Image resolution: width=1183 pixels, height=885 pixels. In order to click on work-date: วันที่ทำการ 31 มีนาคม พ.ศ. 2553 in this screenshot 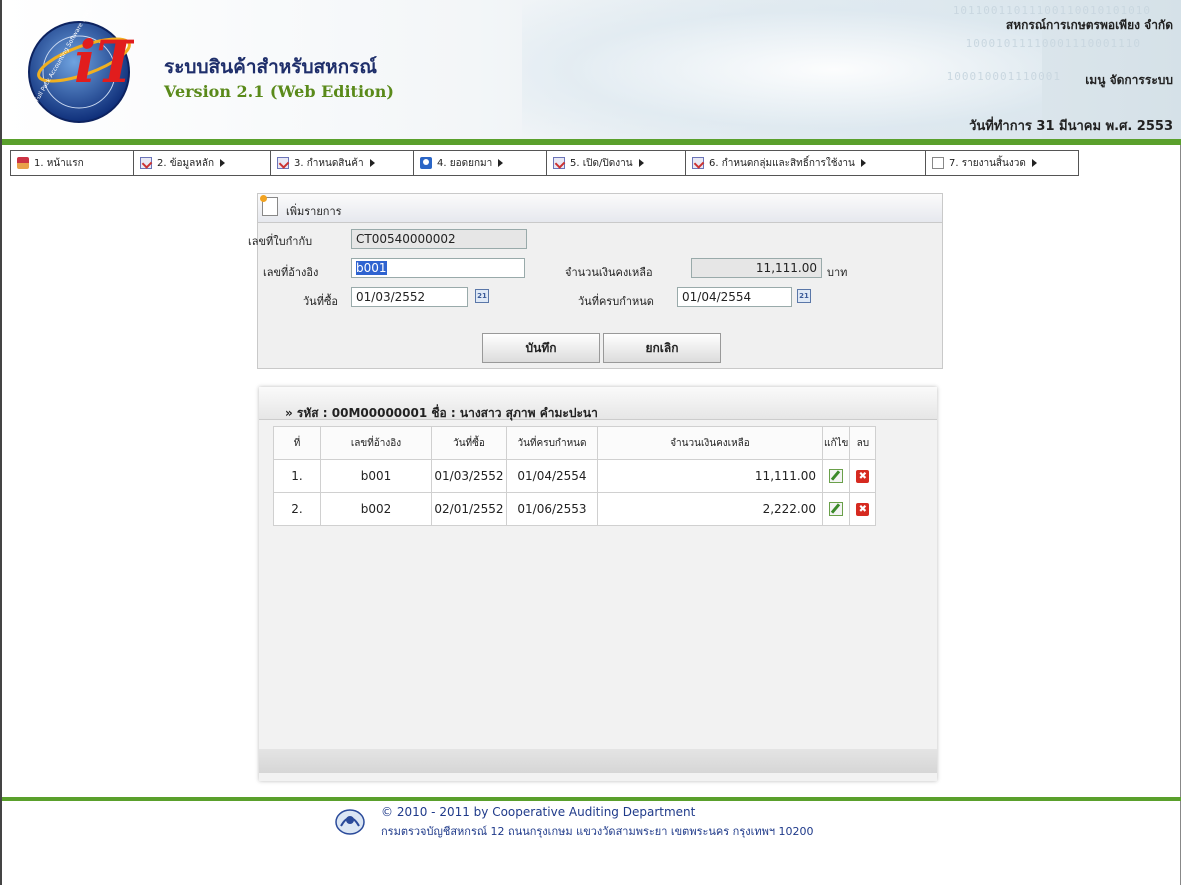, I will do `click(1071, 125)`.